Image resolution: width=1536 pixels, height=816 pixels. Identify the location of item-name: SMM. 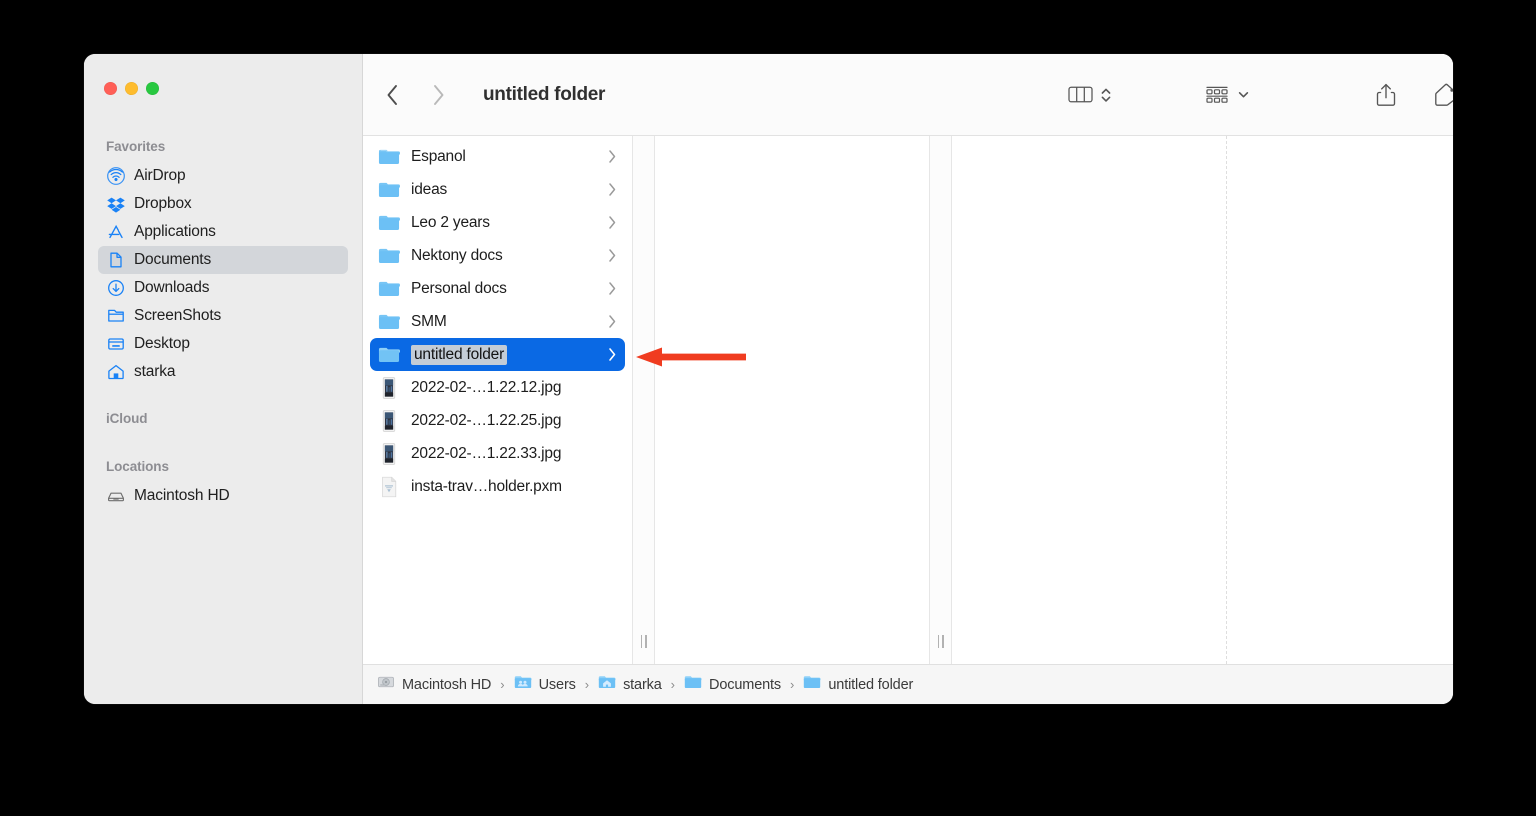
(429, 321).